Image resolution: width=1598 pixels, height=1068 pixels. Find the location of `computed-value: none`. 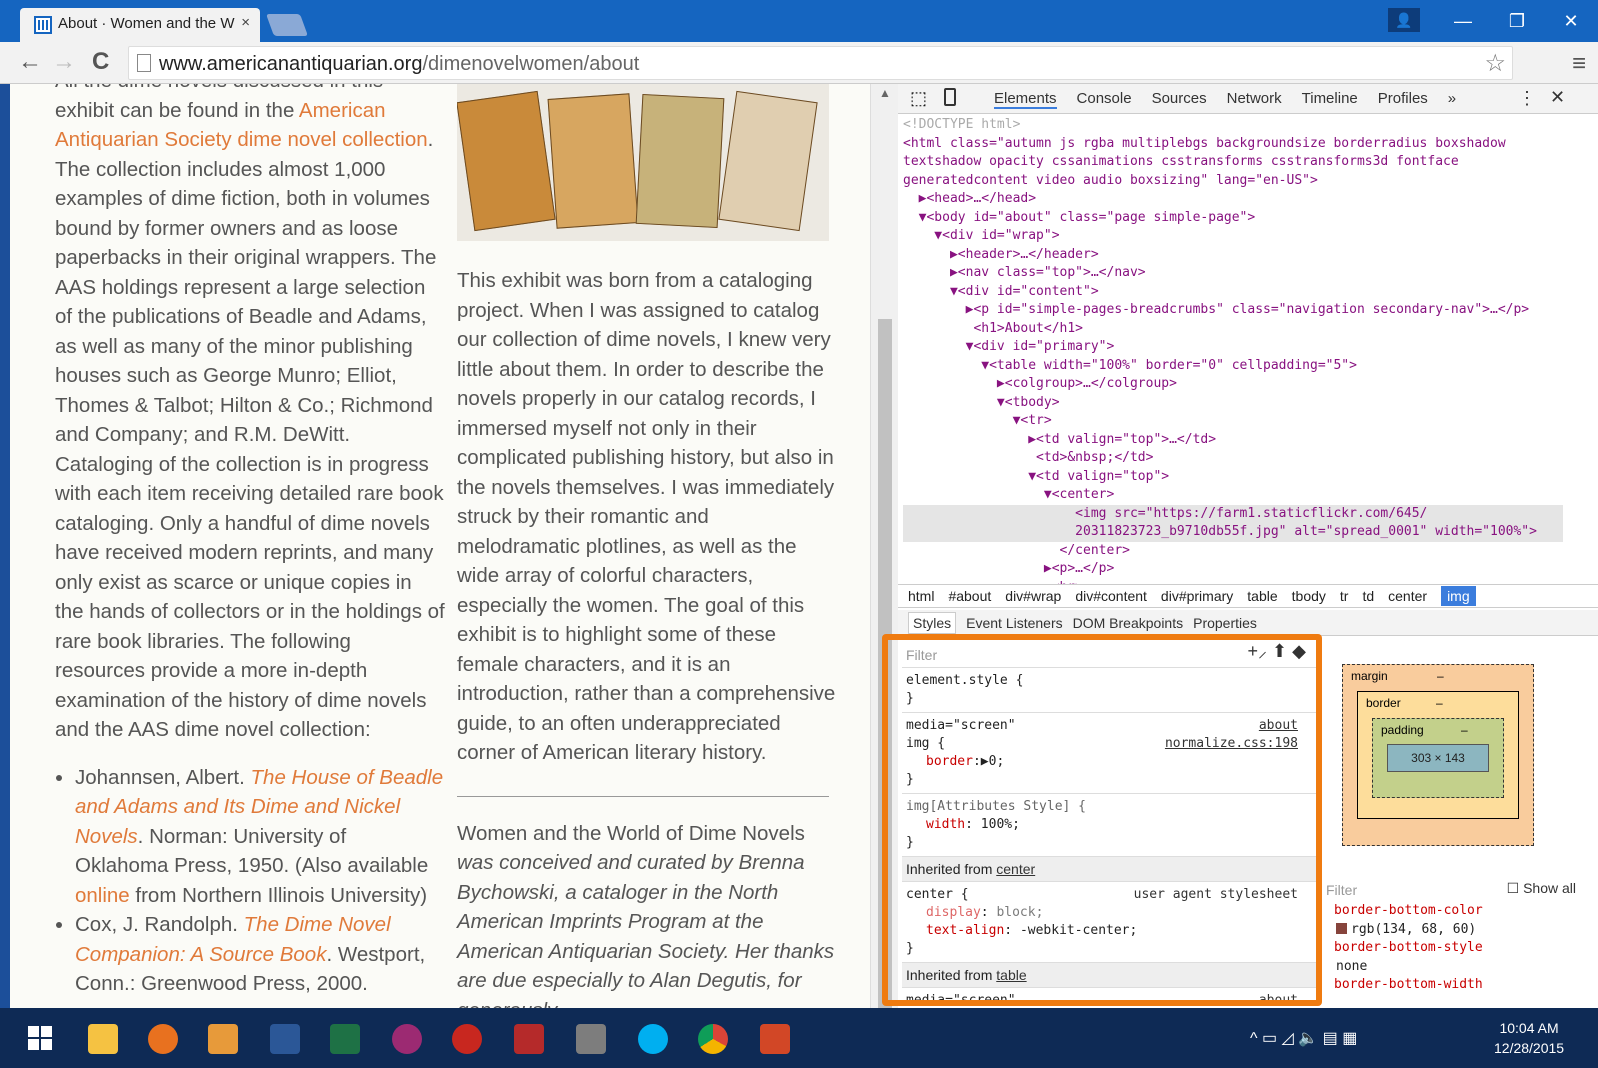

computed-value: none is located at coordinates (1352, 966).